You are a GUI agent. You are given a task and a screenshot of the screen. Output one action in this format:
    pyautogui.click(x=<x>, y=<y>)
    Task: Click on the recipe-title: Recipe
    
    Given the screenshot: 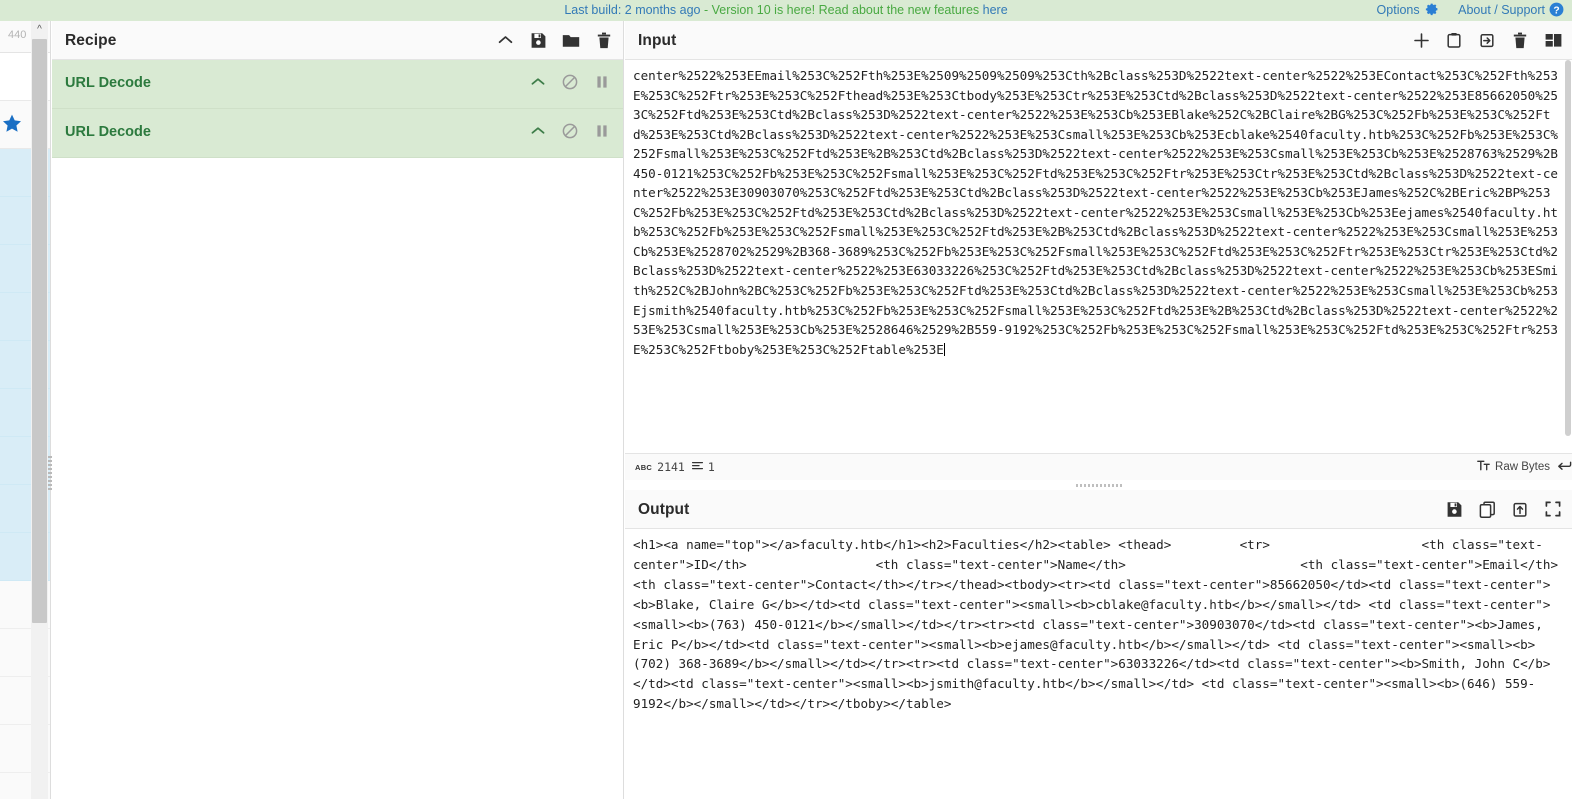 What is the action you would take?
    pyautogui.click(x=91, y=40)
    